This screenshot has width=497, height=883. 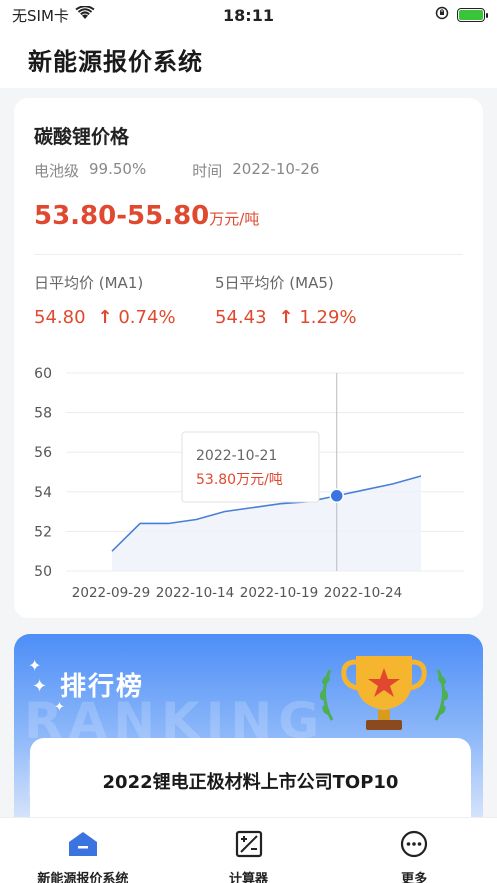 What do you see at coordinates (249, 877) in the screenshot?
I see `tab-label-calculator: 计算器` at bounding box center [249, 877].